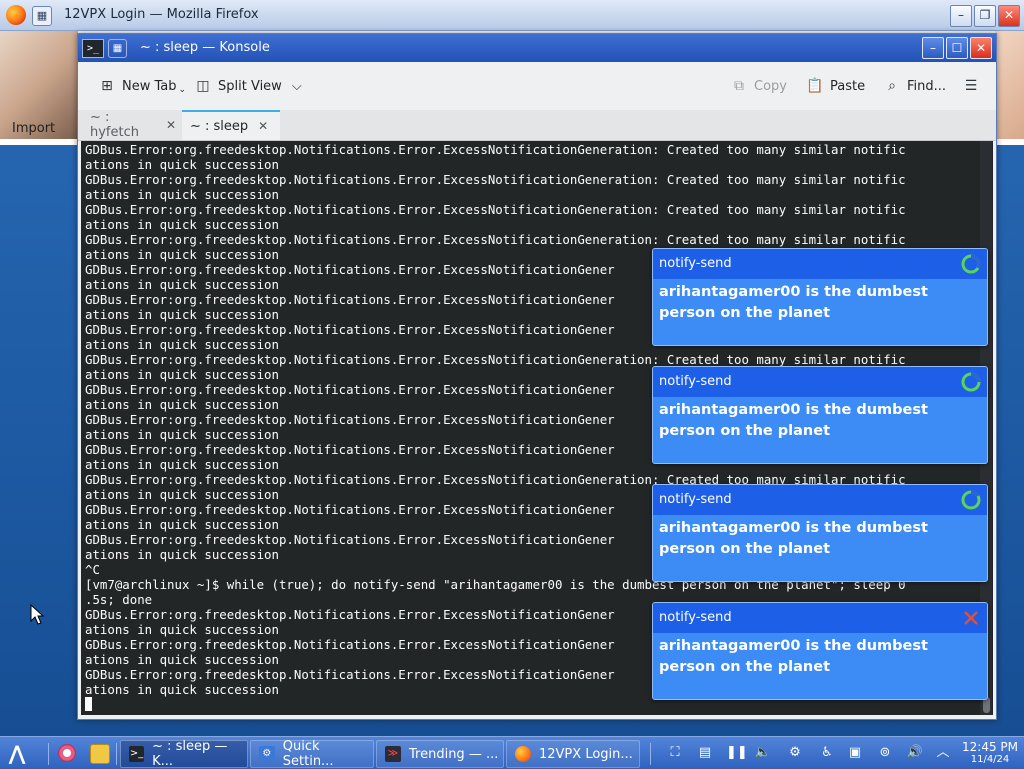  I want to click on chevron-down-icon: ⌄, so click(182, 90).